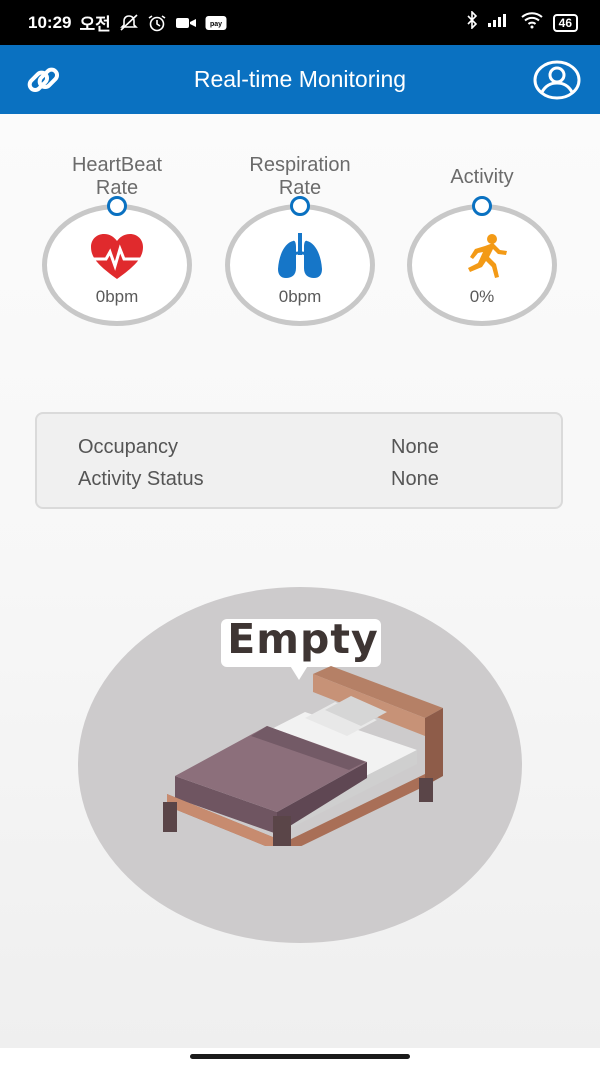  I want to click on respiration-gauge: Respiration Rate 0bpm, so click(300, 238).